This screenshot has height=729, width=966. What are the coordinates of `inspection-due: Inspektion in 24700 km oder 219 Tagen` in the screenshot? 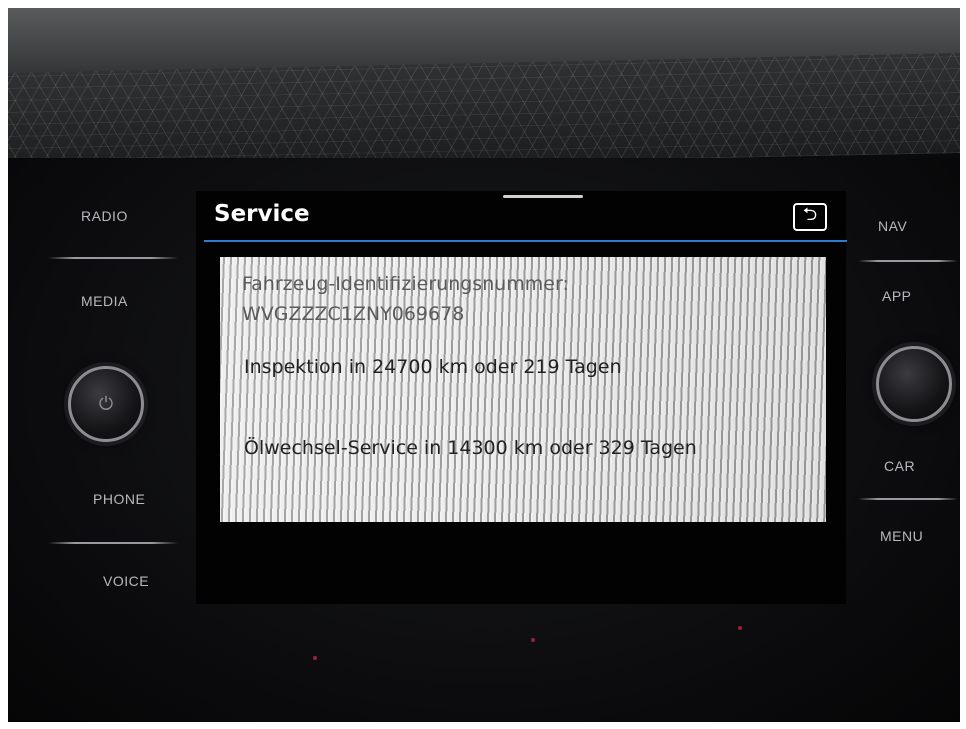 It's located at (433, 367).